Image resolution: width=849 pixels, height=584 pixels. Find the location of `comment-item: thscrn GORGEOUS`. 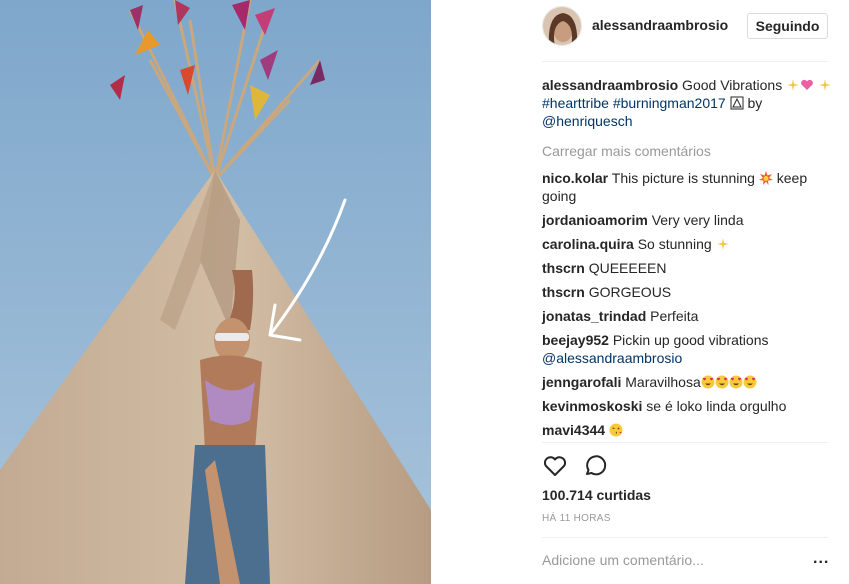

comment-item: thscrn GORGEOUS is located at coordinates (687, 292).